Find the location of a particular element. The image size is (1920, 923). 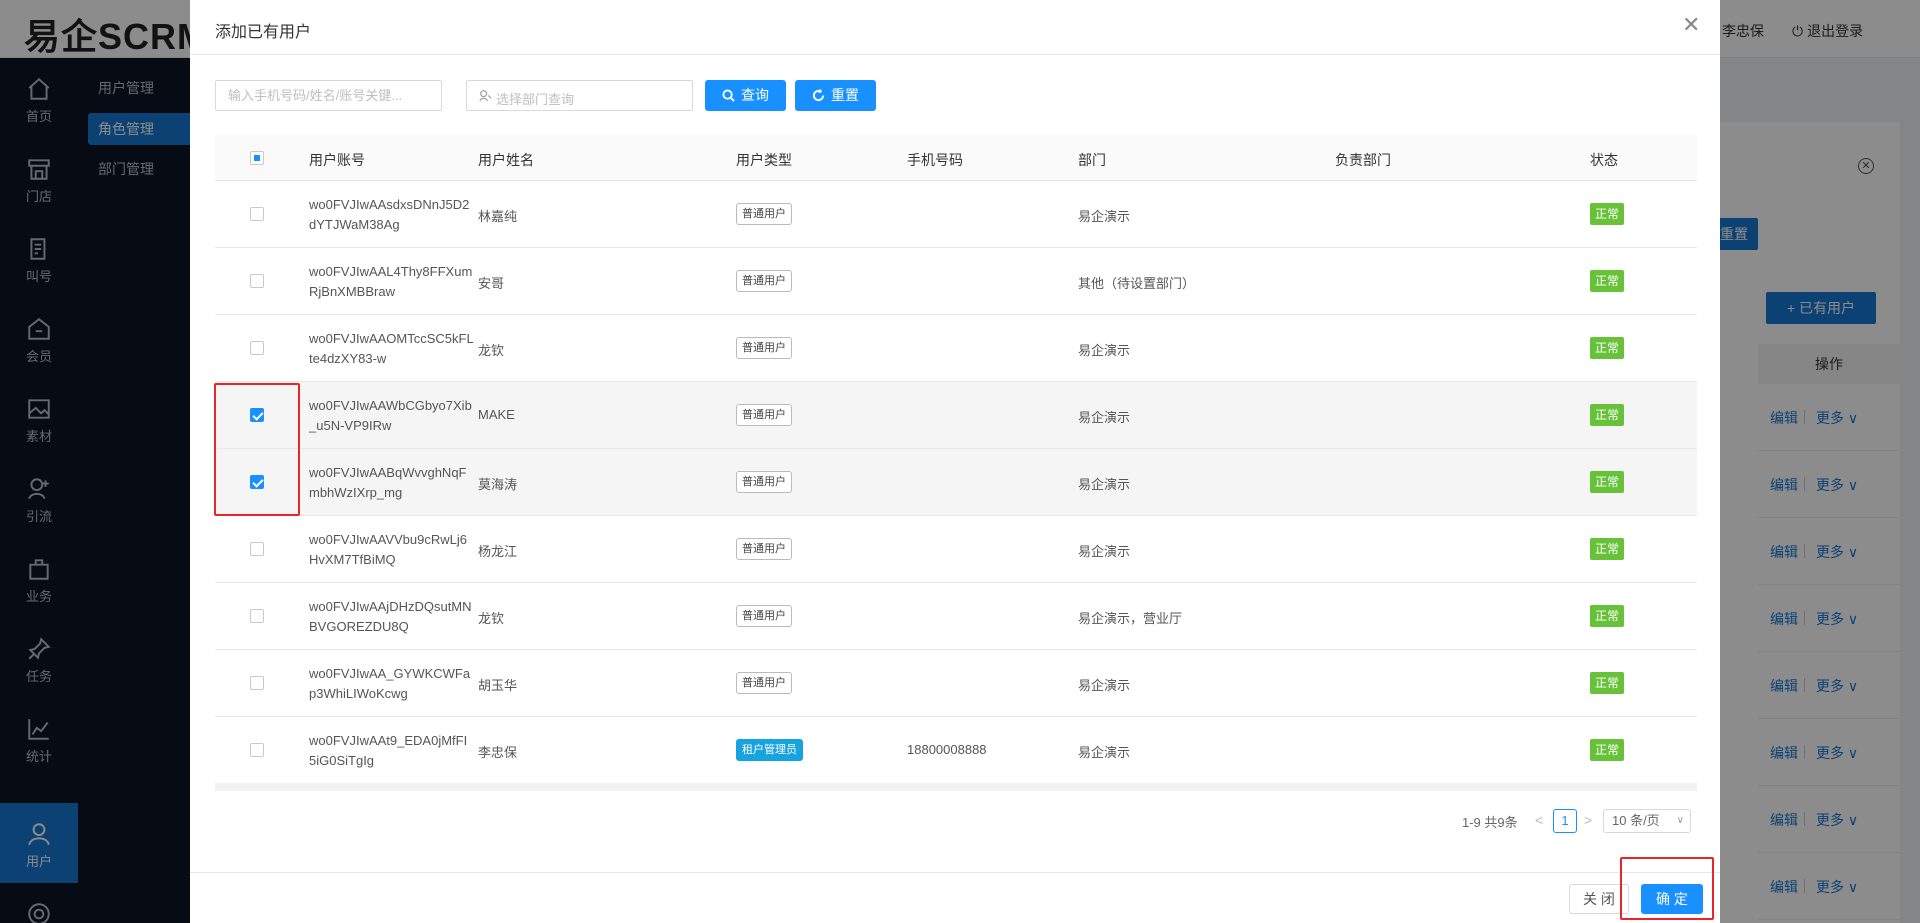

cell-account: wo0FVJIwAAt9_EDA0jMfFI5iG0SiTgIg is located at coordinates (388, 750).